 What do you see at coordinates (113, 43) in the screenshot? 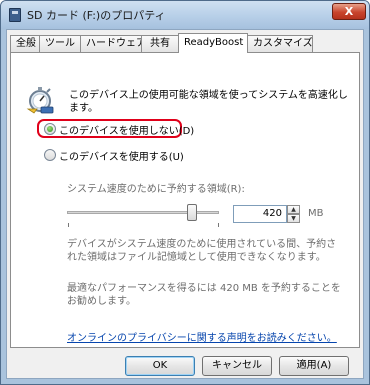
I see `tab-hardware: ハードウェア` at bounding box center [113, 43].